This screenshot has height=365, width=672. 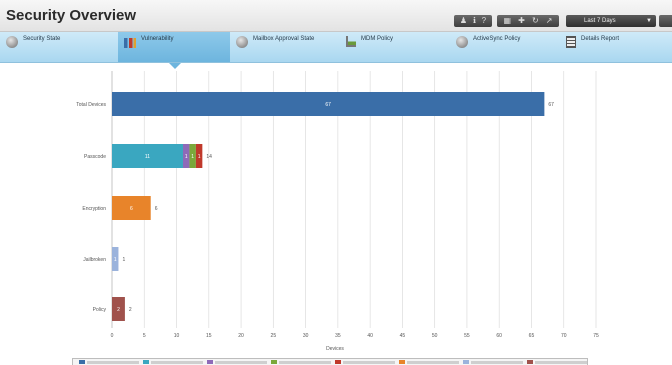 I want to click on category-label: Policy, so click(x=100, y=310).